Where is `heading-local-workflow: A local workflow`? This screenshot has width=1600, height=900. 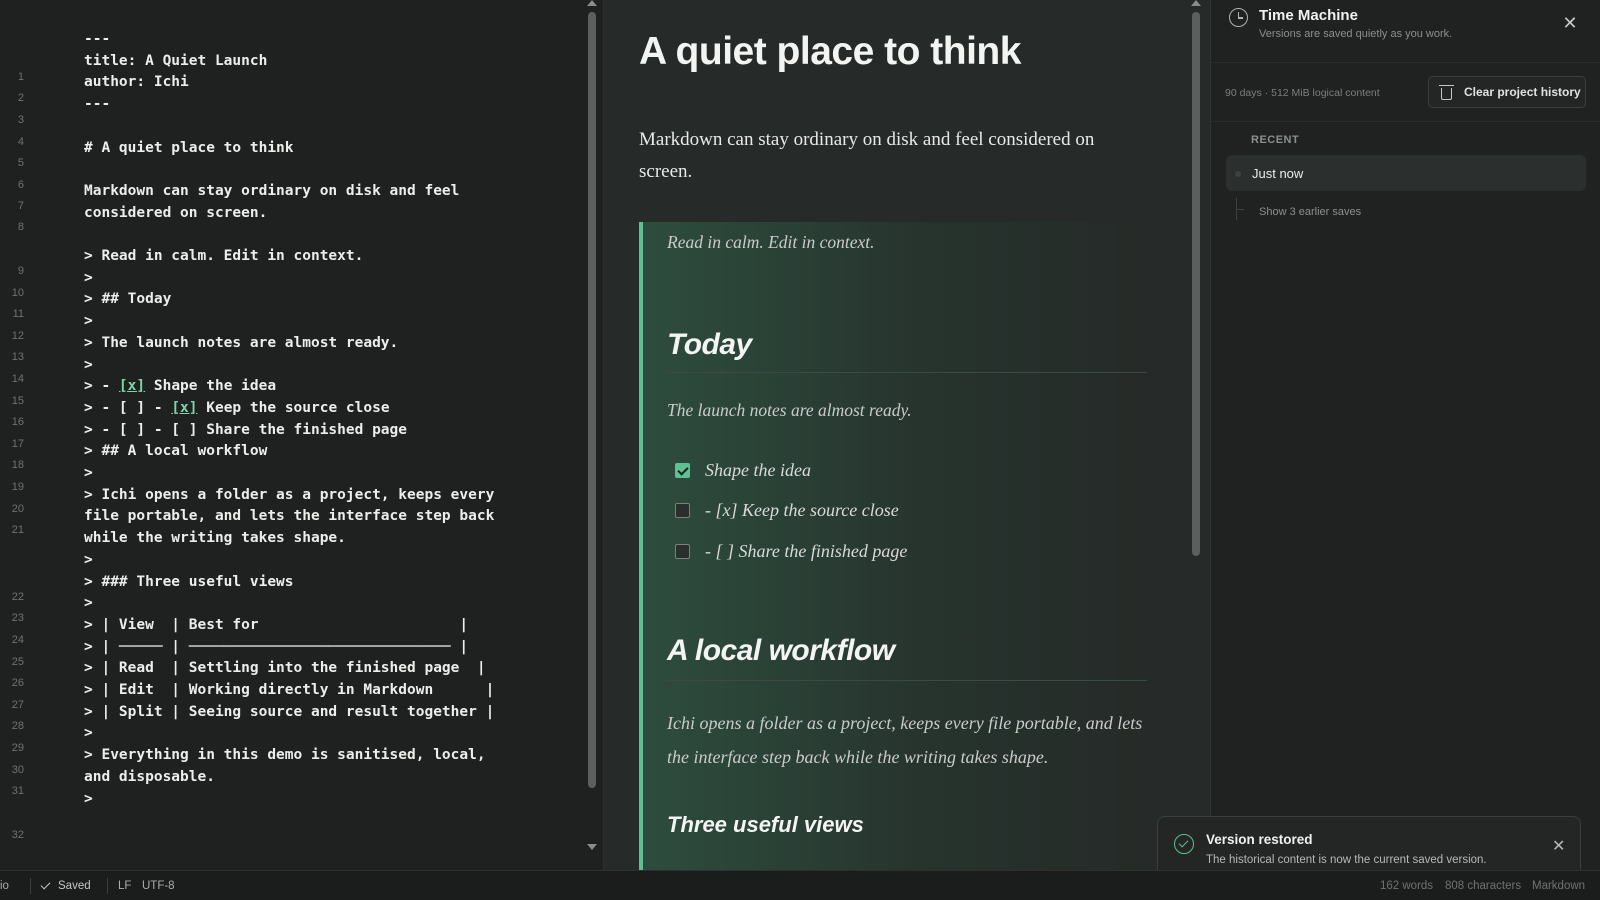
heading-local-workflow: A local workflow is located at coordinates (781, 650).